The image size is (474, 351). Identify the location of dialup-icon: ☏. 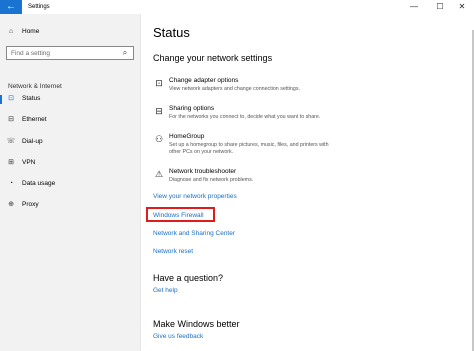
(11, 141).